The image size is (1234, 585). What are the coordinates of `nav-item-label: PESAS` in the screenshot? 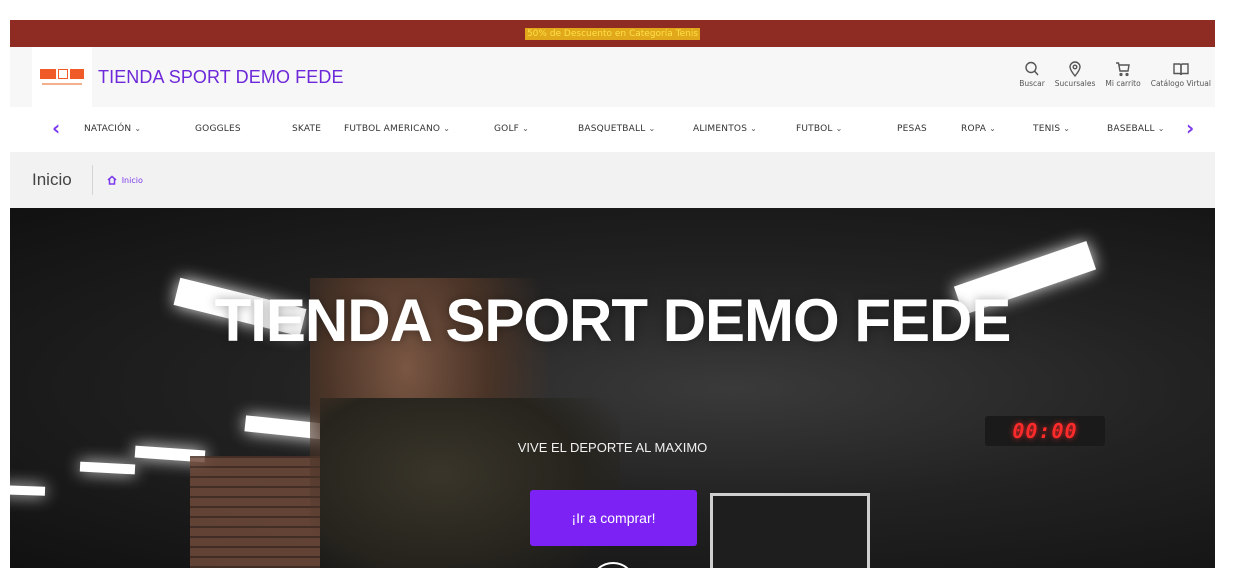 It's located at (912, 129).